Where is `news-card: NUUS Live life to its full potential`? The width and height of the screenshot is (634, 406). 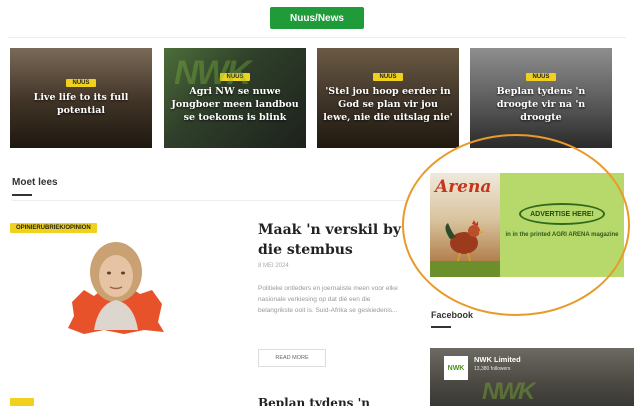
news-card: NUUS Live life to its full potential is located at coordinates (81, 98).